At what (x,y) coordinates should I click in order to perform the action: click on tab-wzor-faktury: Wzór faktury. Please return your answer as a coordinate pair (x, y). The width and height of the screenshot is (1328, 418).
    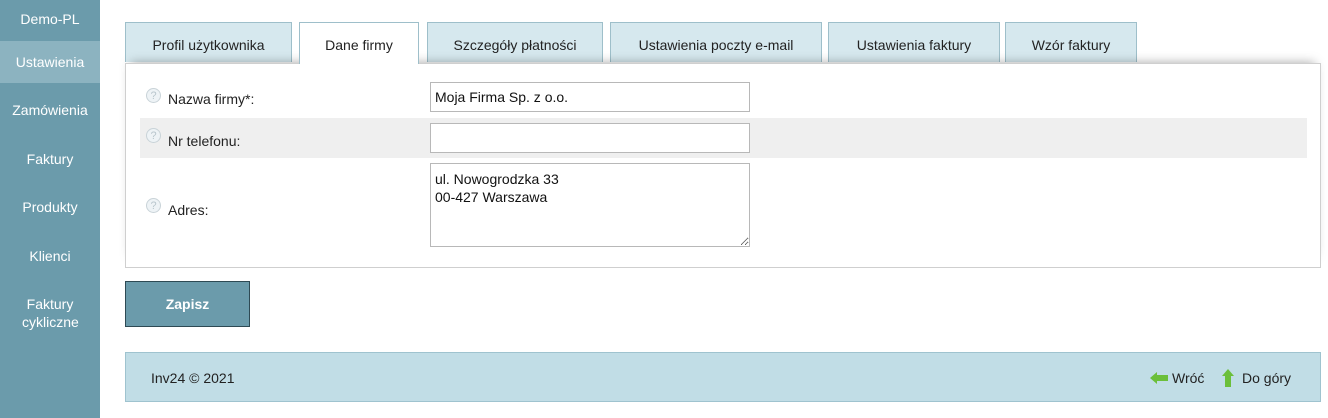
    Looking at the image, I should click on (1071, 42).